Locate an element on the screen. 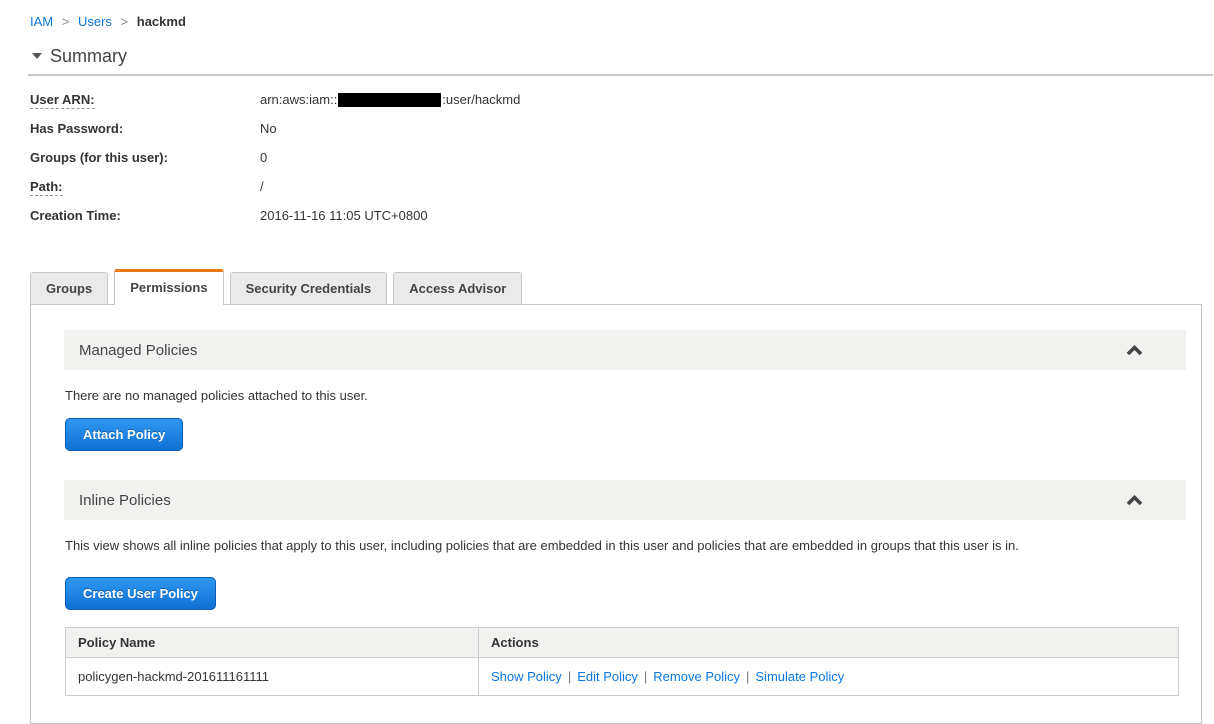  breadcrumb: IAM > Users > hackmd is located at coordinates (622, 21).